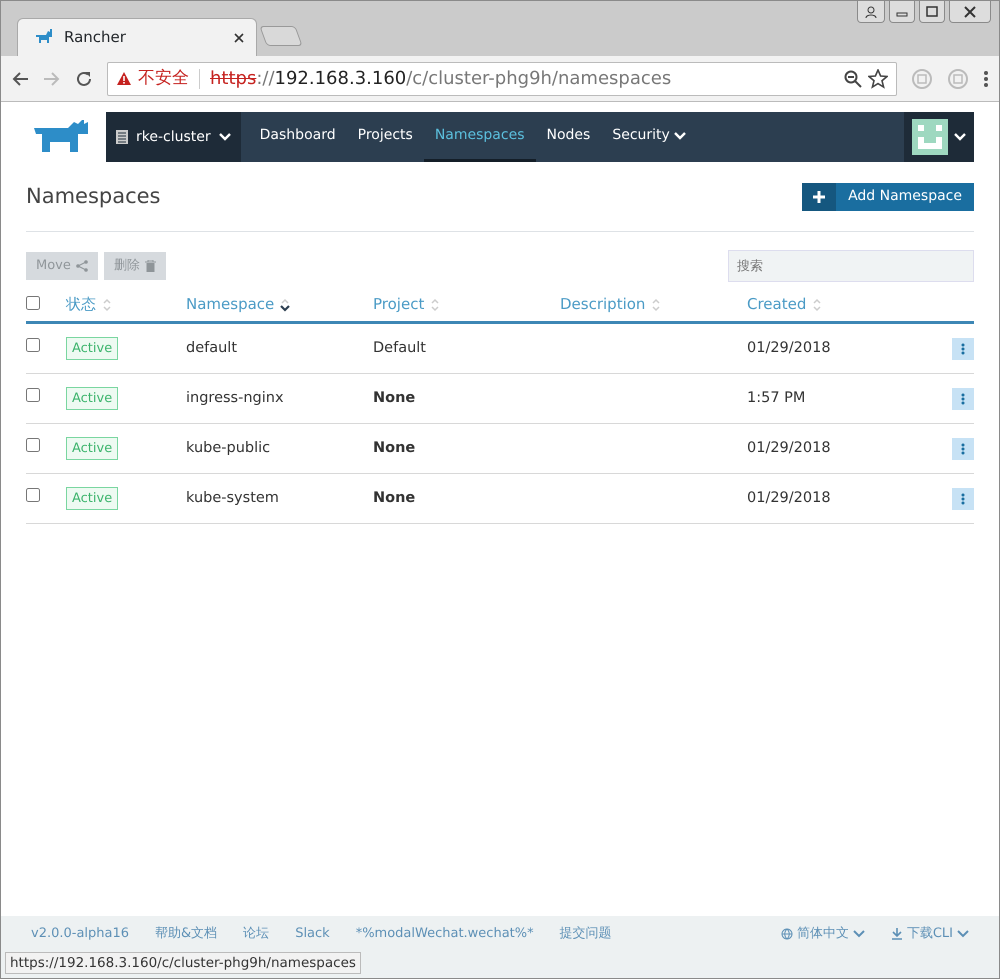 The width and height of the screenshot is (1000, 979). I want to click on download-cli-menu: 下载CLI, so click(929, 934).